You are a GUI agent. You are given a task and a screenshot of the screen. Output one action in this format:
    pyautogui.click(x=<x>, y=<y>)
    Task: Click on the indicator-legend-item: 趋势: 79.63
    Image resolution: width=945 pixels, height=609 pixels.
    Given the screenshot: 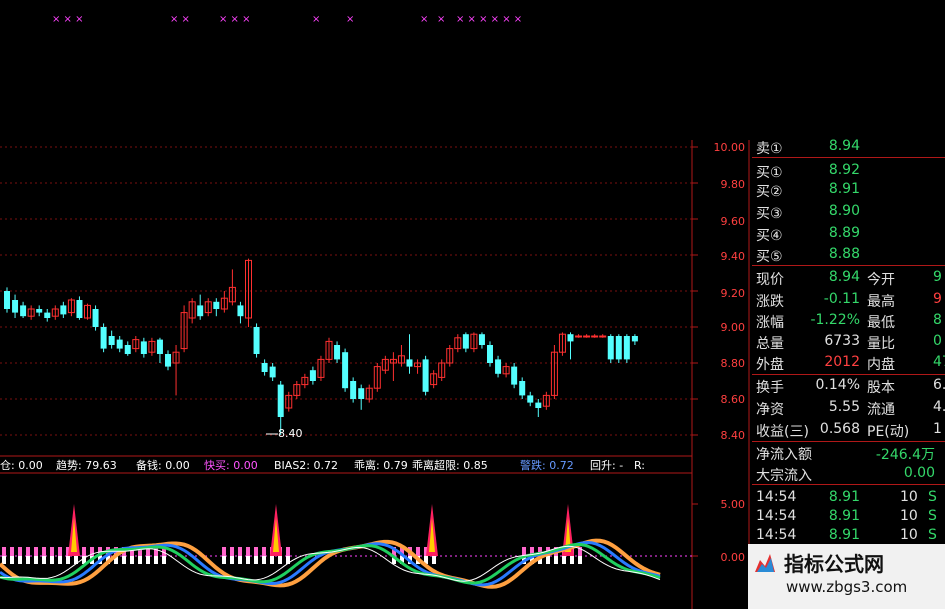 What is the action you would take?
    pyautogui.click(x=86, y=465)
    